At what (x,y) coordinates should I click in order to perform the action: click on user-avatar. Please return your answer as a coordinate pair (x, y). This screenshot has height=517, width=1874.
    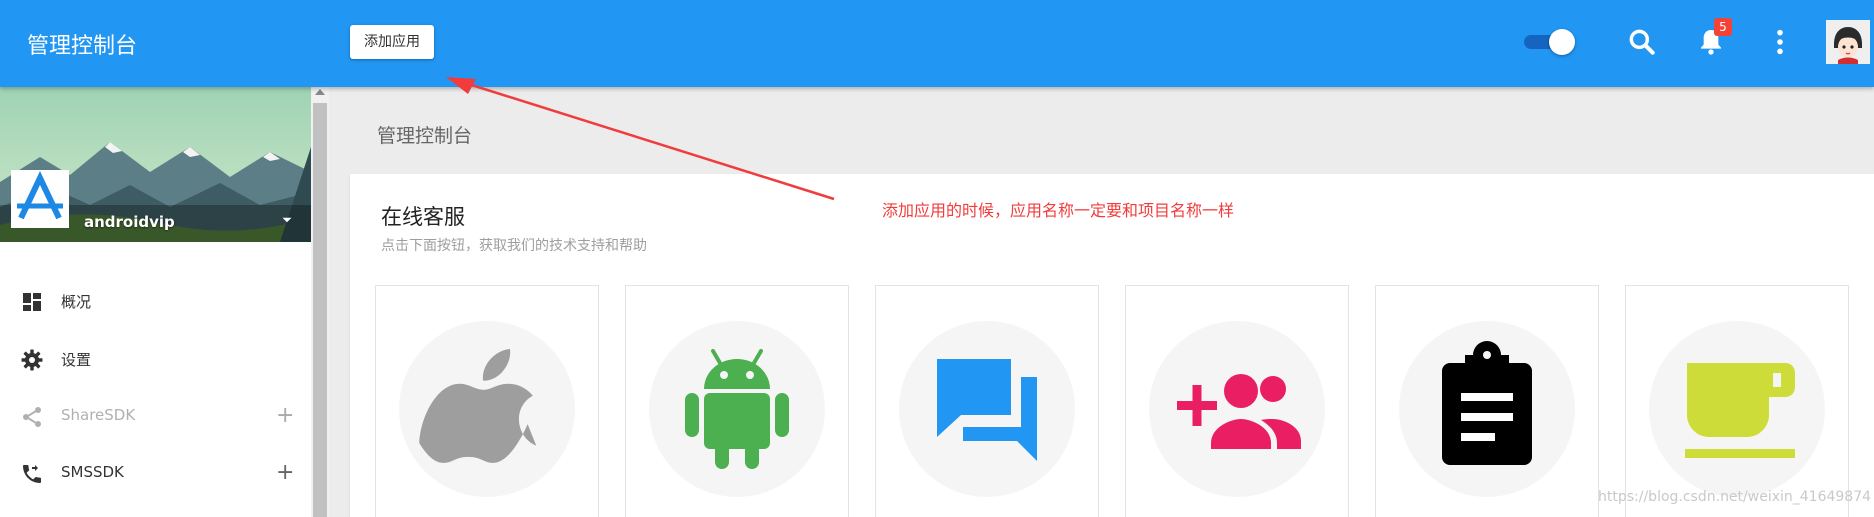
    Looking at the image, I should click on (1848, 42).